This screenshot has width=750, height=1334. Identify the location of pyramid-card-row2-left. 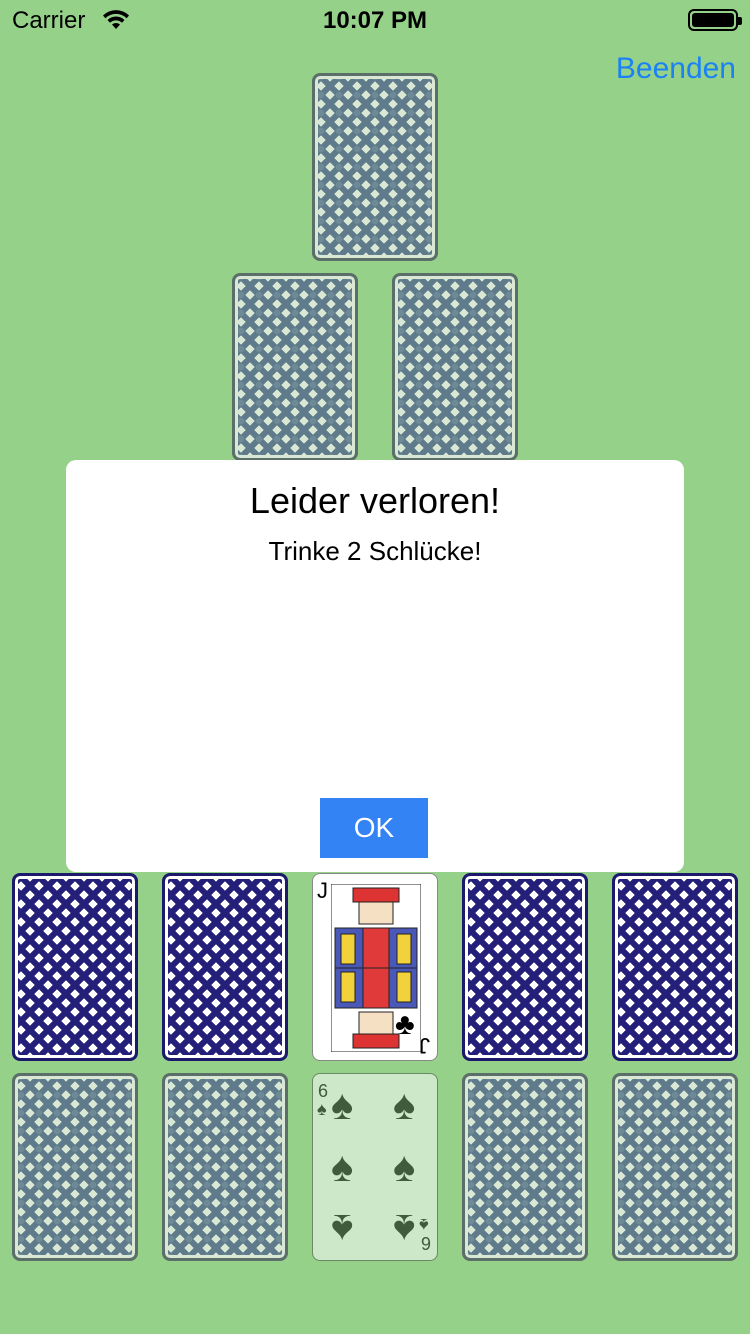
(295, 367).